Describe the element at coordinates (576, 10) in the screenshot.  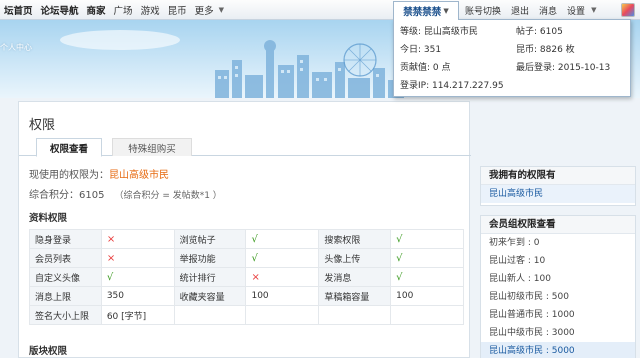
I see `nav-right-item: 设置` at that location.